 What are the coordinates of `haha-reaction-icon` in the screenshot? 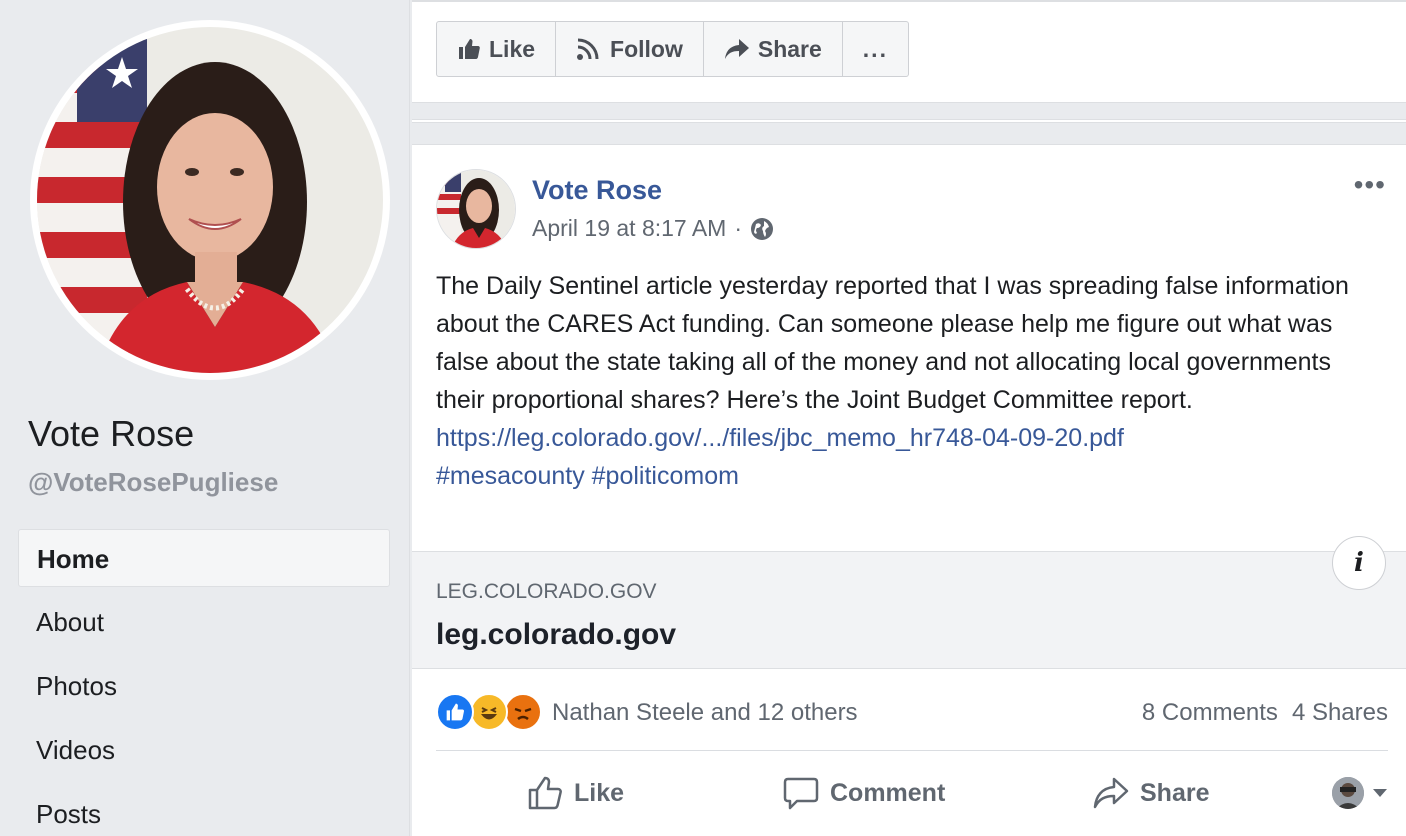 It's located at (489, 712).